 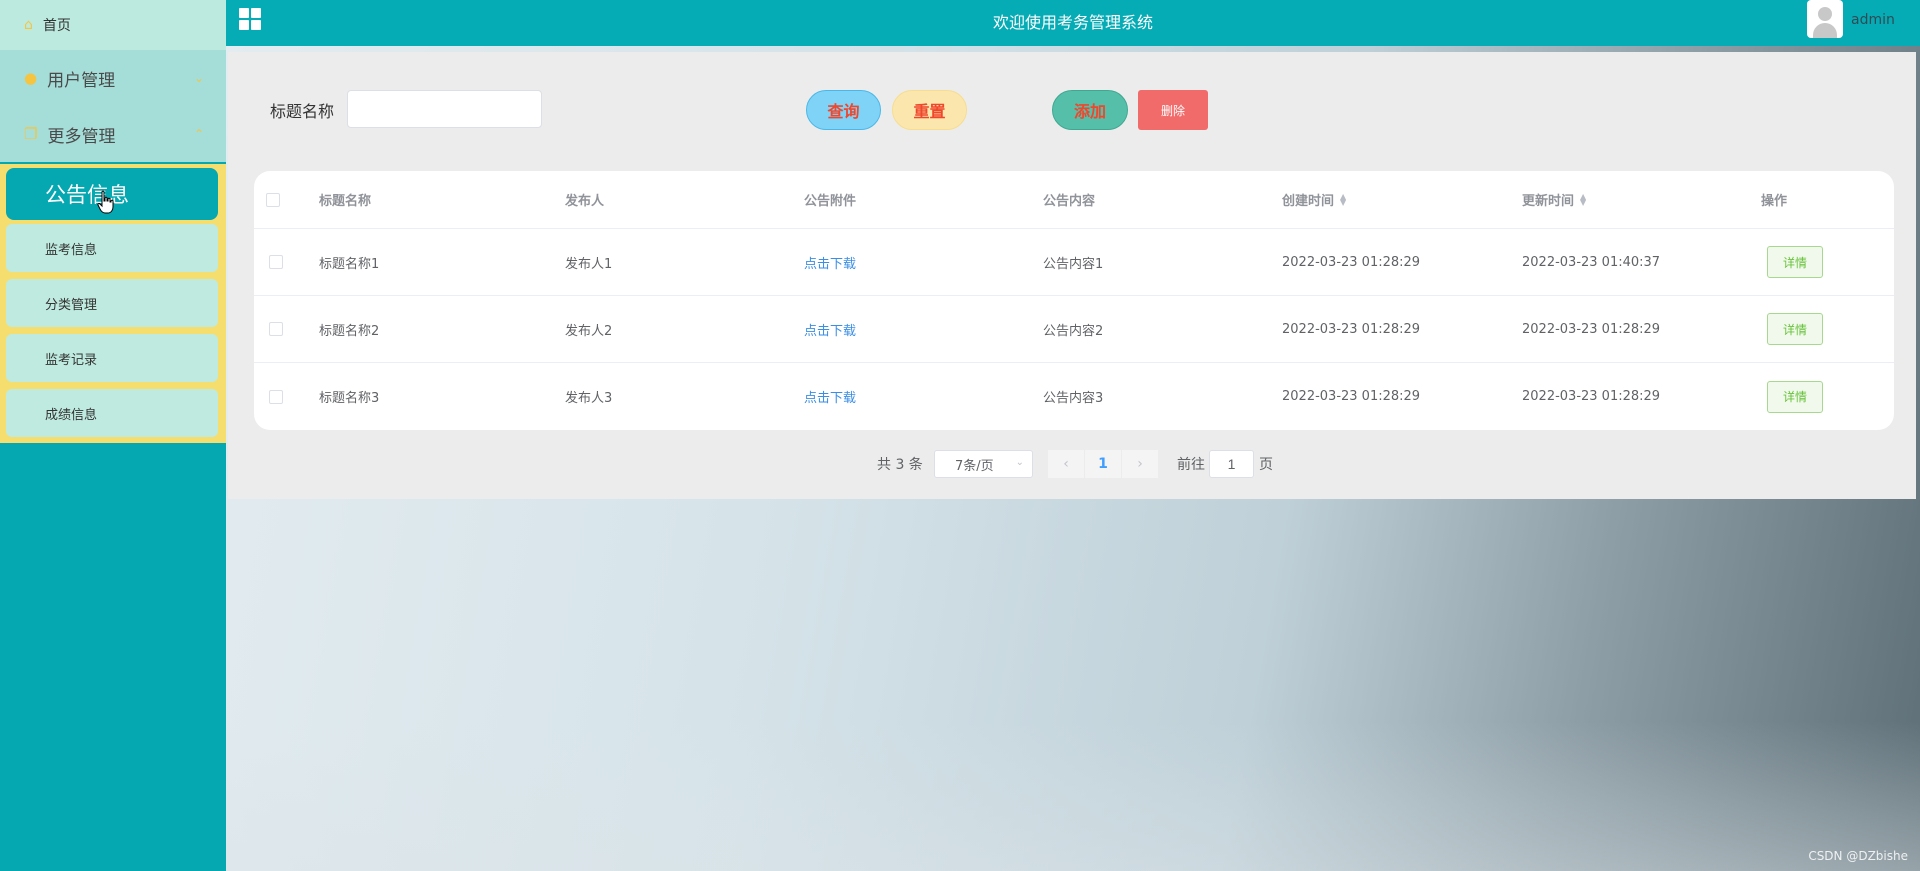 I want to click on cell-title: 标题名称3, so click(x=349, y=398).